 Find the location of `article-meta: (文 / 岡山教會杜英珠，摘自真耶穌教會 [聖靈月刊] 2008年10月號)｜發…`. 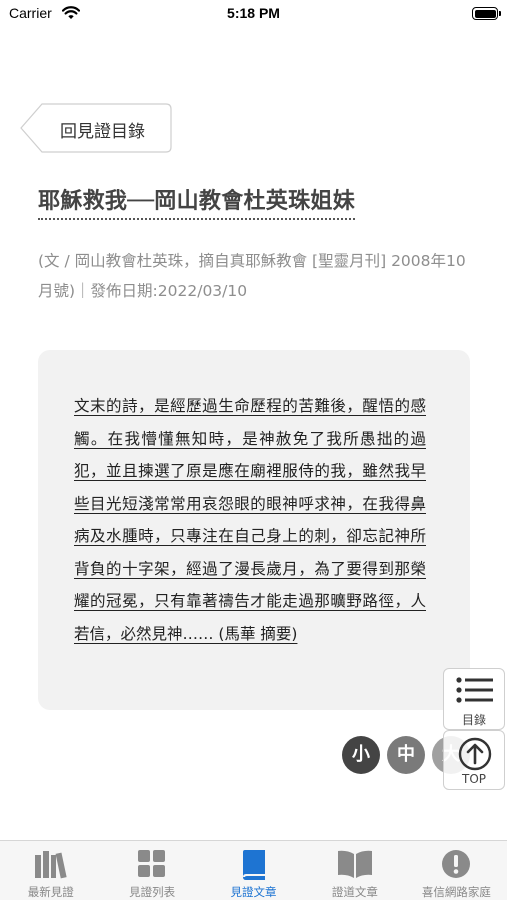

article-meta: (文 / 岡山教會杜英珠，摘自真耶穌教會 [聖靈月刊] 2008年10月號)｜發… is located at coordinates (252, 276).